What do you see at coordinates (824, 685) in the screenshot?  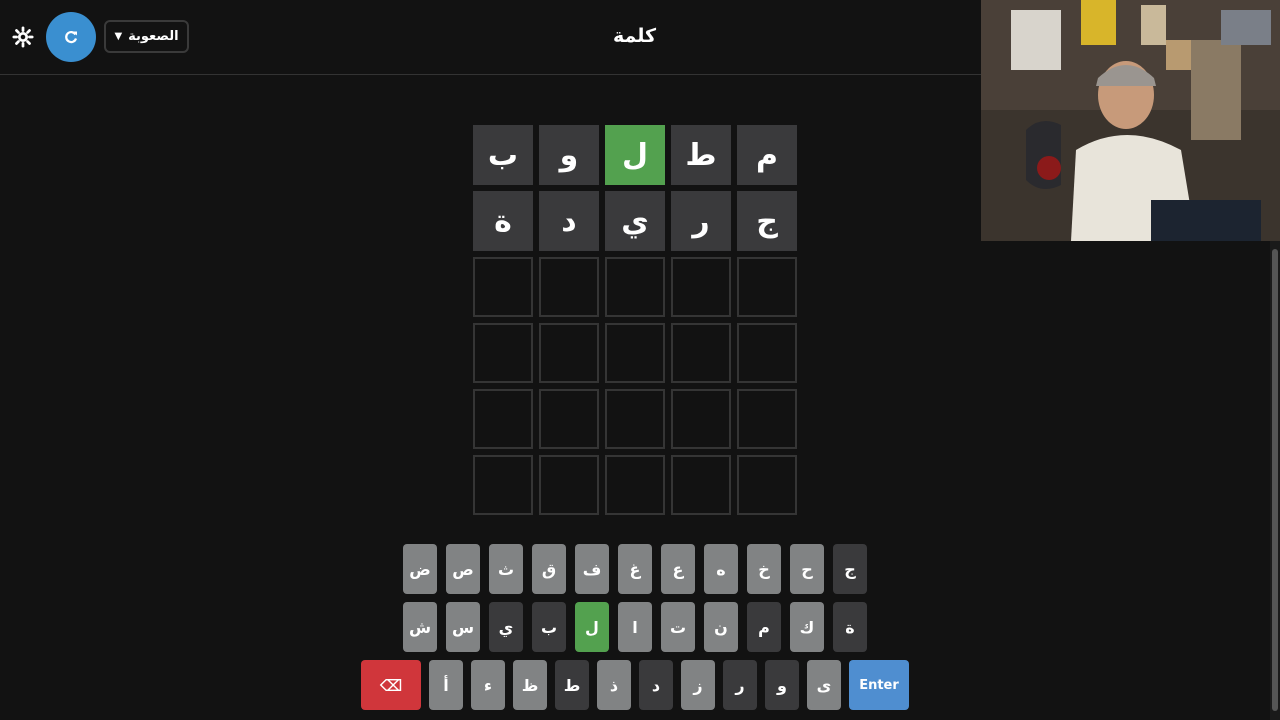 I see `key: ى` at bounding box center [824, 685].